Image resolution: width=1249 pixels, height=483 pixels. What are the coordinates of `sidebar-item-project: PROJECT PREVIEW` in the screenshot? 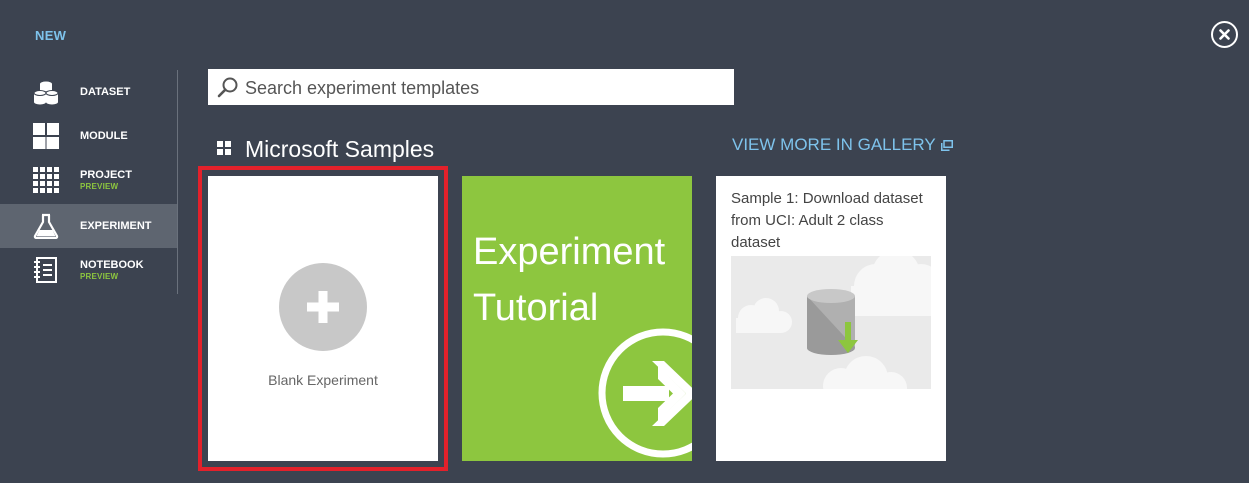 It's located at (88, 180).